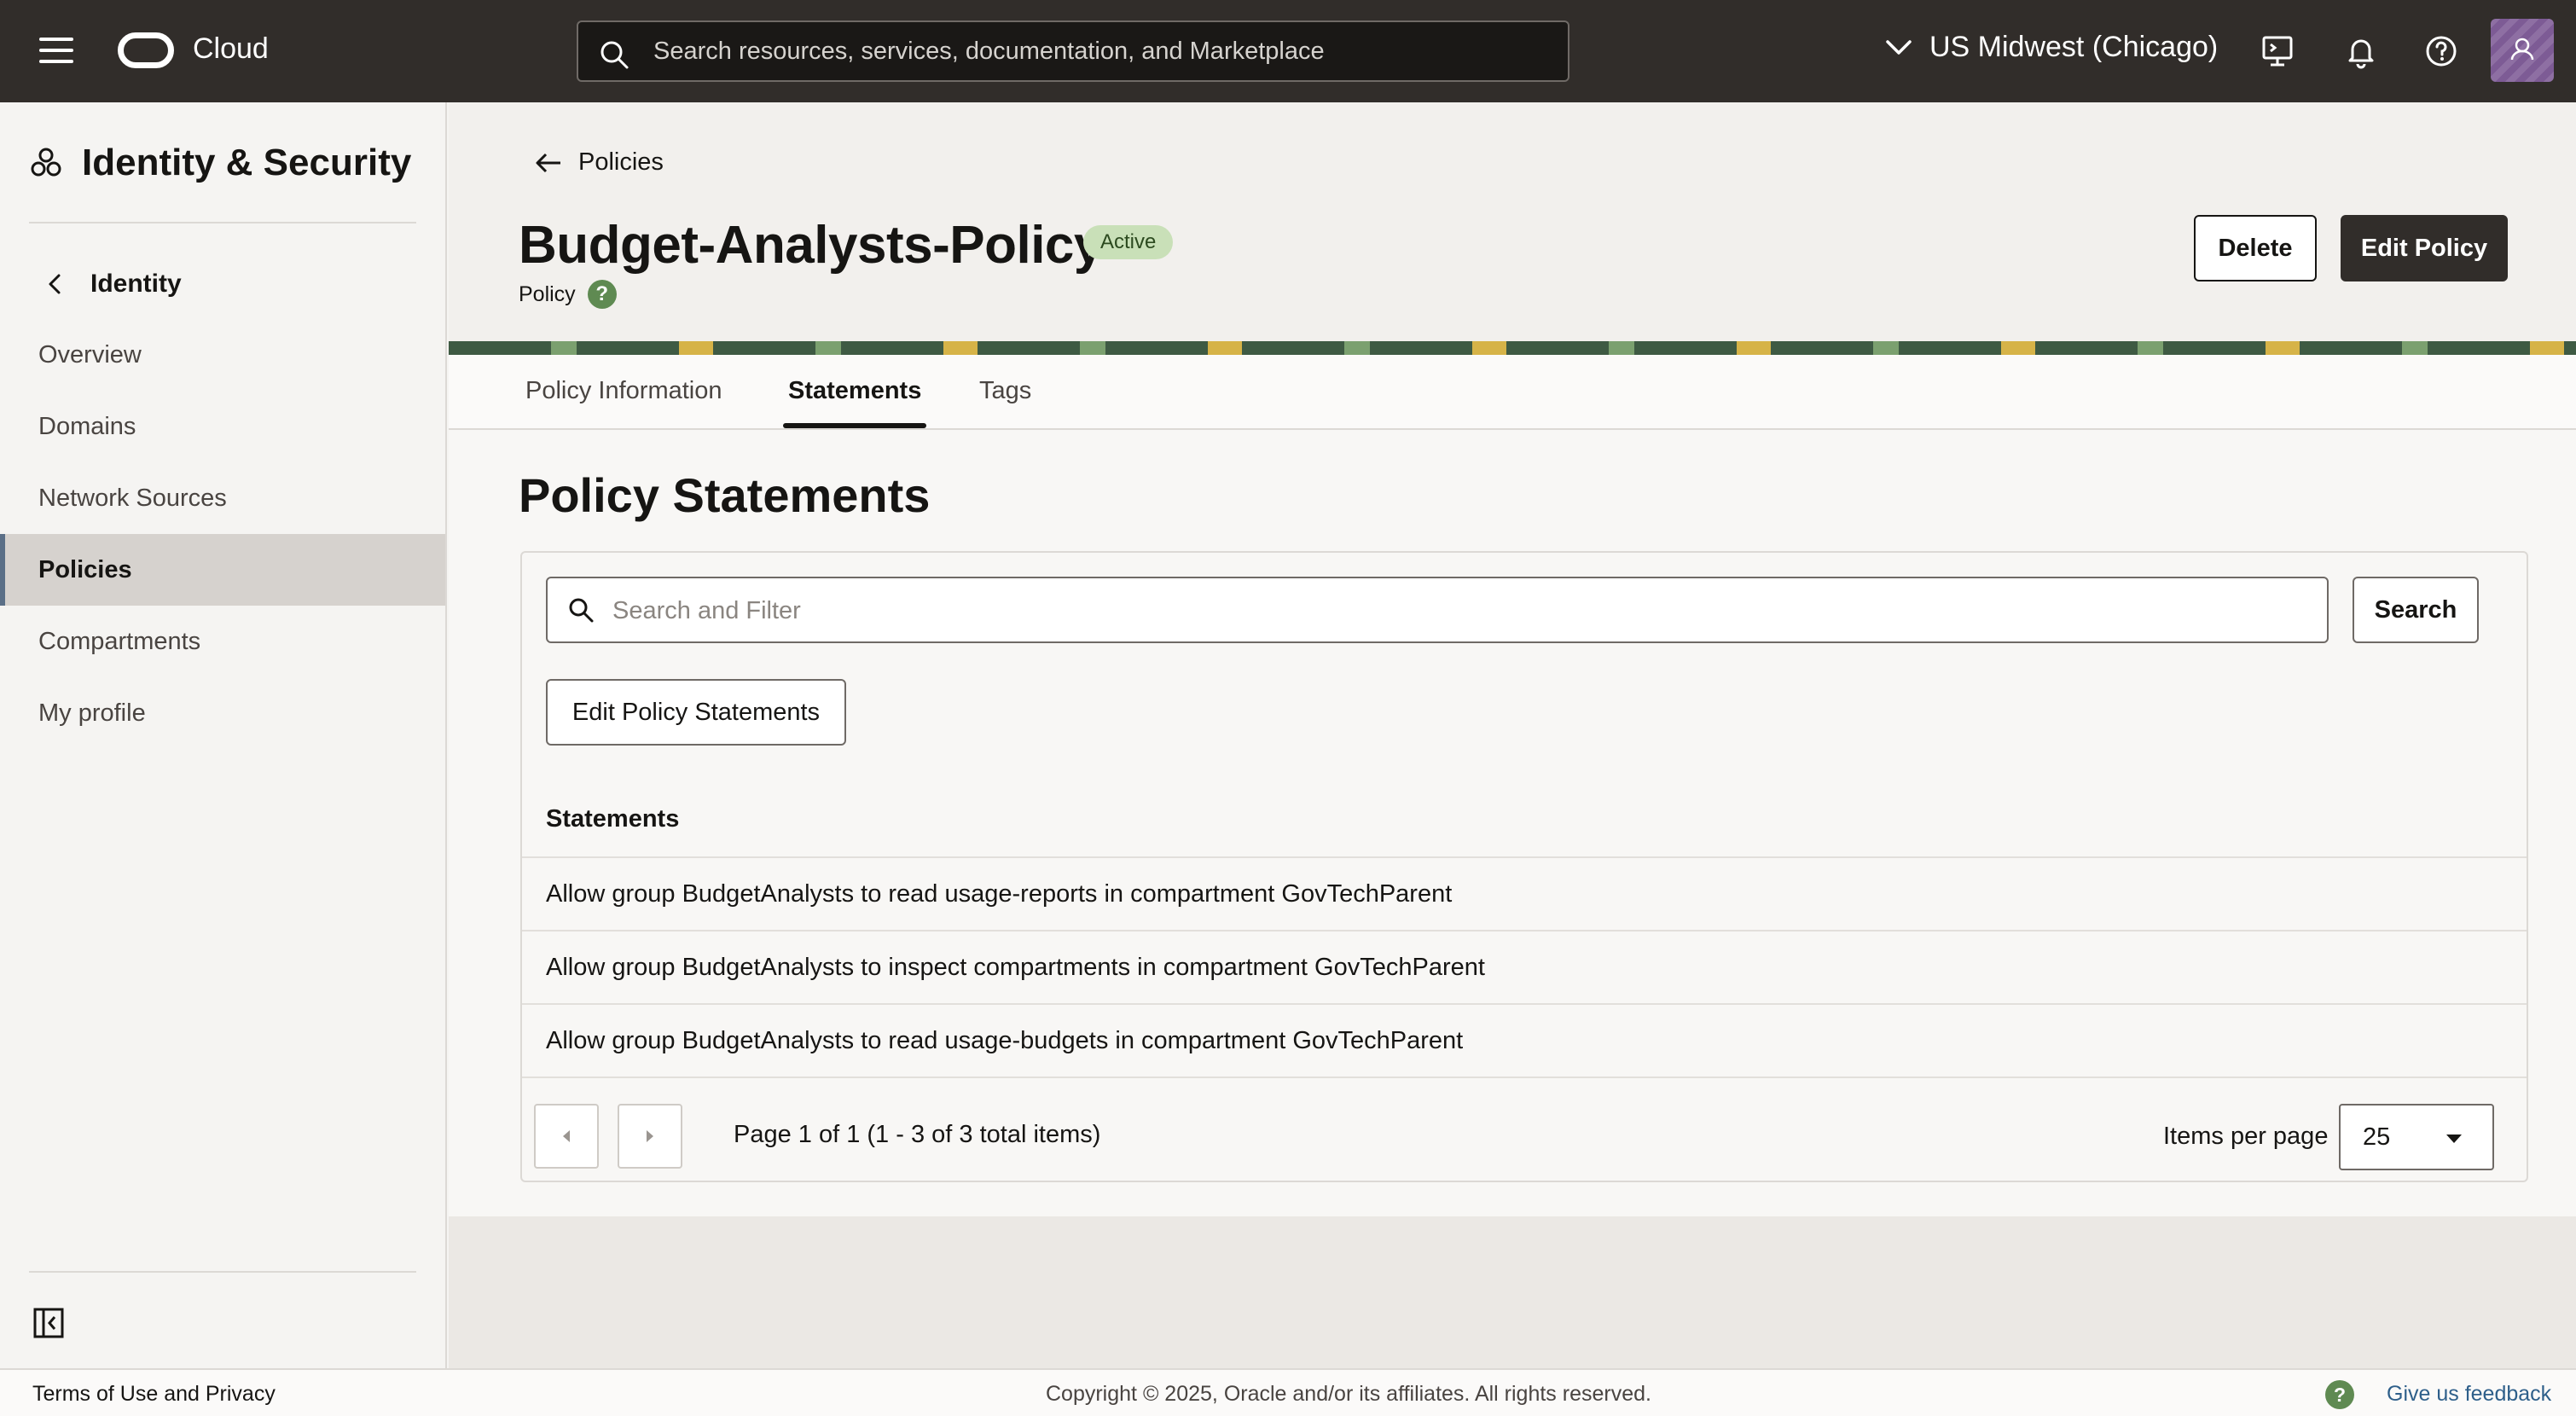 The width and height of the screenshot is (2576, 1416). What do you see at coordinates (547, 293) in the screenshot?
I see `resource-type-label: Policy` at bounding box center [547, 293].